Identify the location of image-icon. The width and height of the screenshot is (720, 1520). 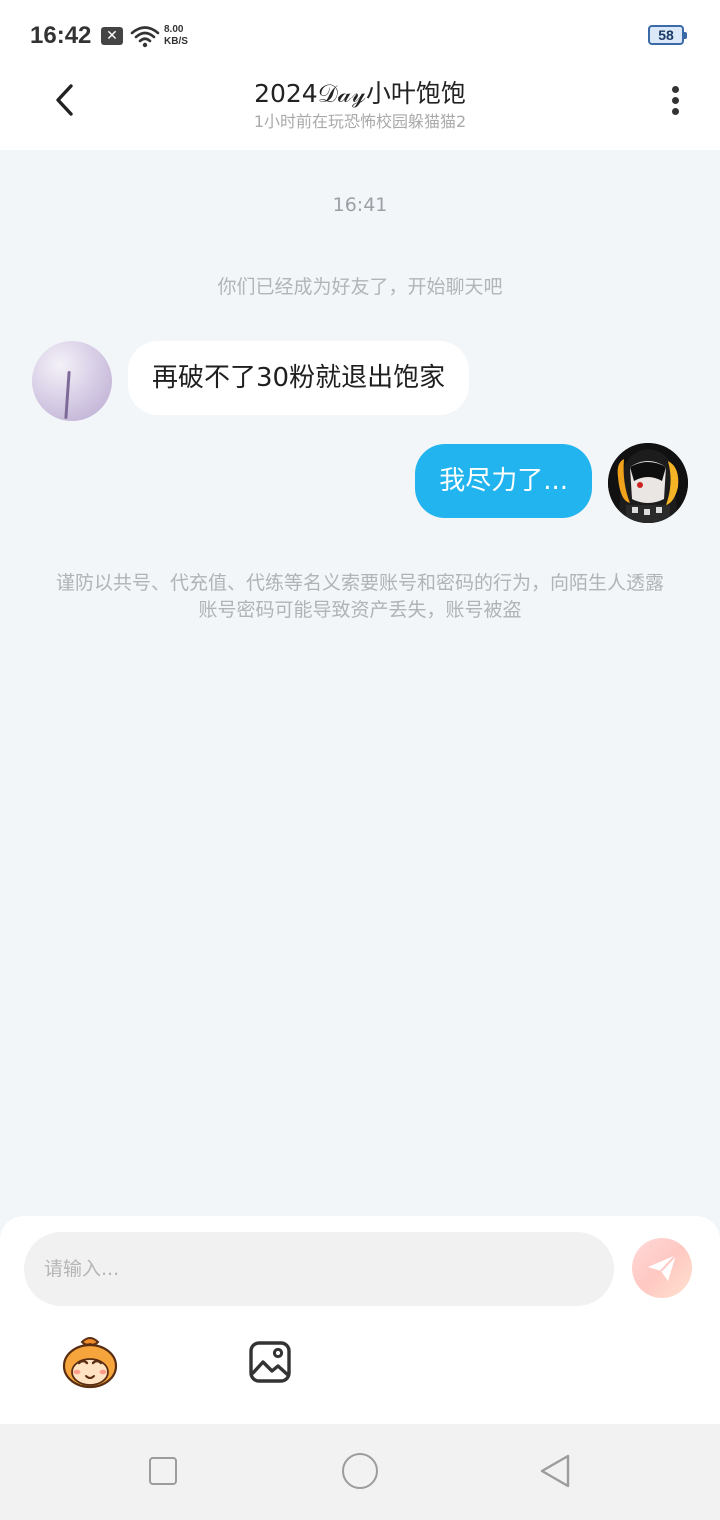
(270, 1362).